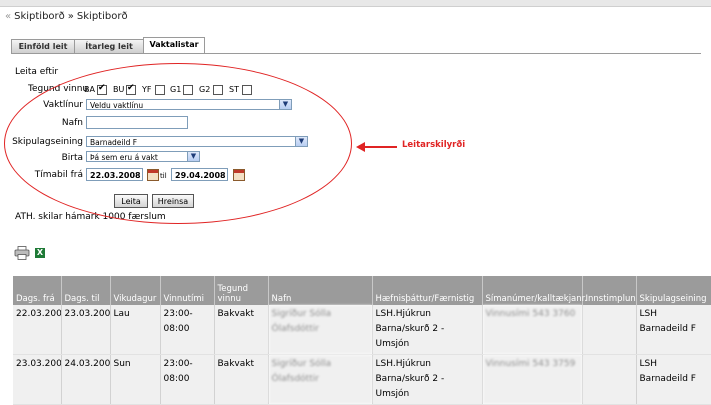 The width and height of the screenshot is (711, 405). I want to click on breadcrumb-item-2: Skiptiborð, so click(102, 16).